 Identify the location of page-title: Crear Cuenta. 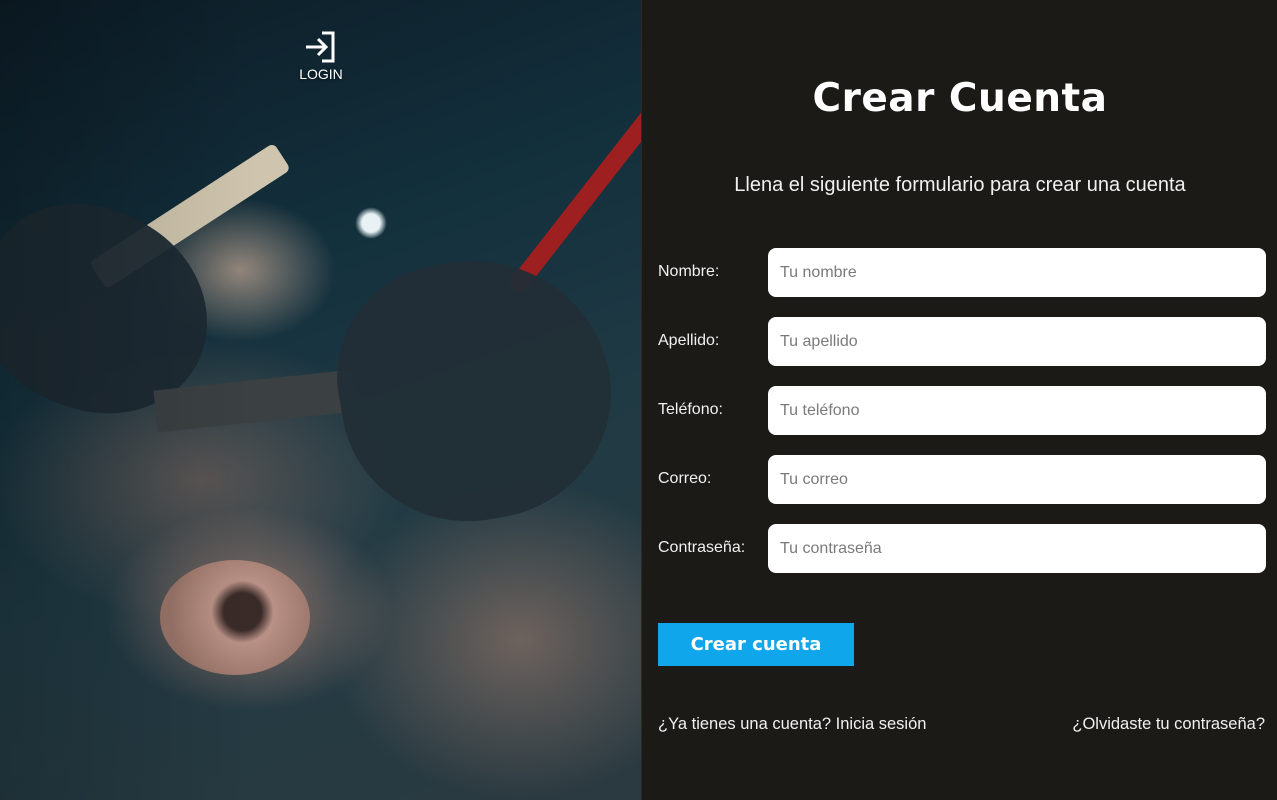
(960, 98).